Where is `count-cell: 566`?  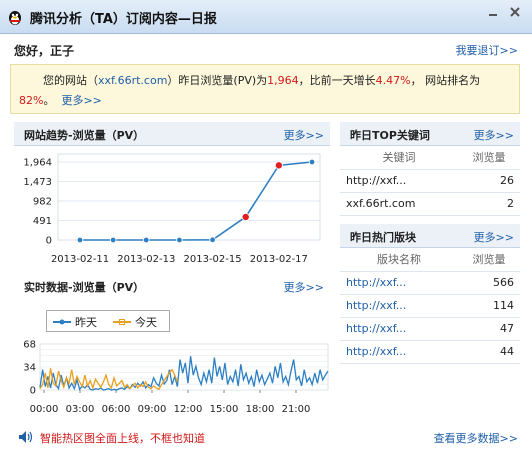
count-cell: 566 is located at coordinates (489, 283).